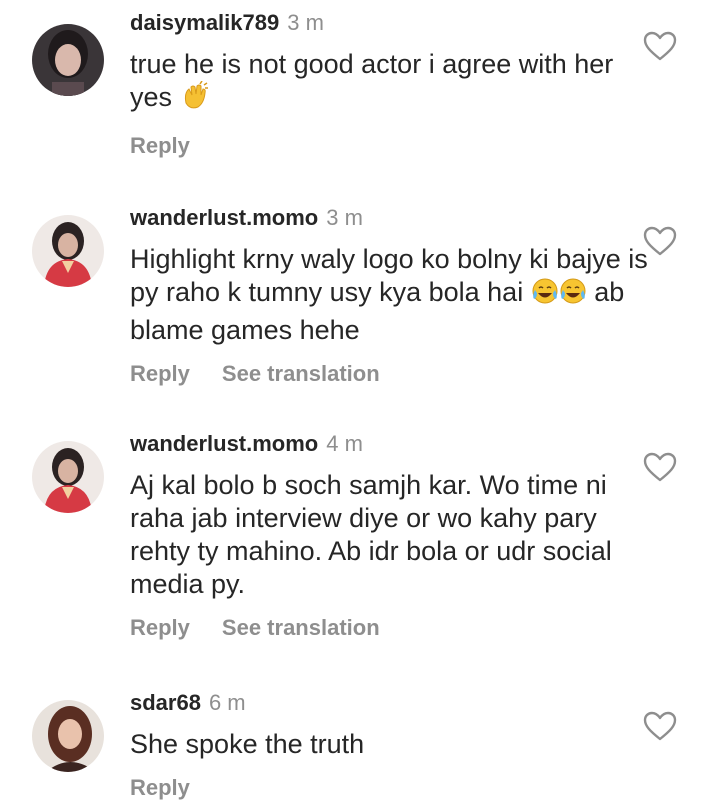 The image size is (720, 809). What do you see at coordinates (227, 702) in the screenshot?
I see `timestamp: 6 m` at bounding box center [227, 702].